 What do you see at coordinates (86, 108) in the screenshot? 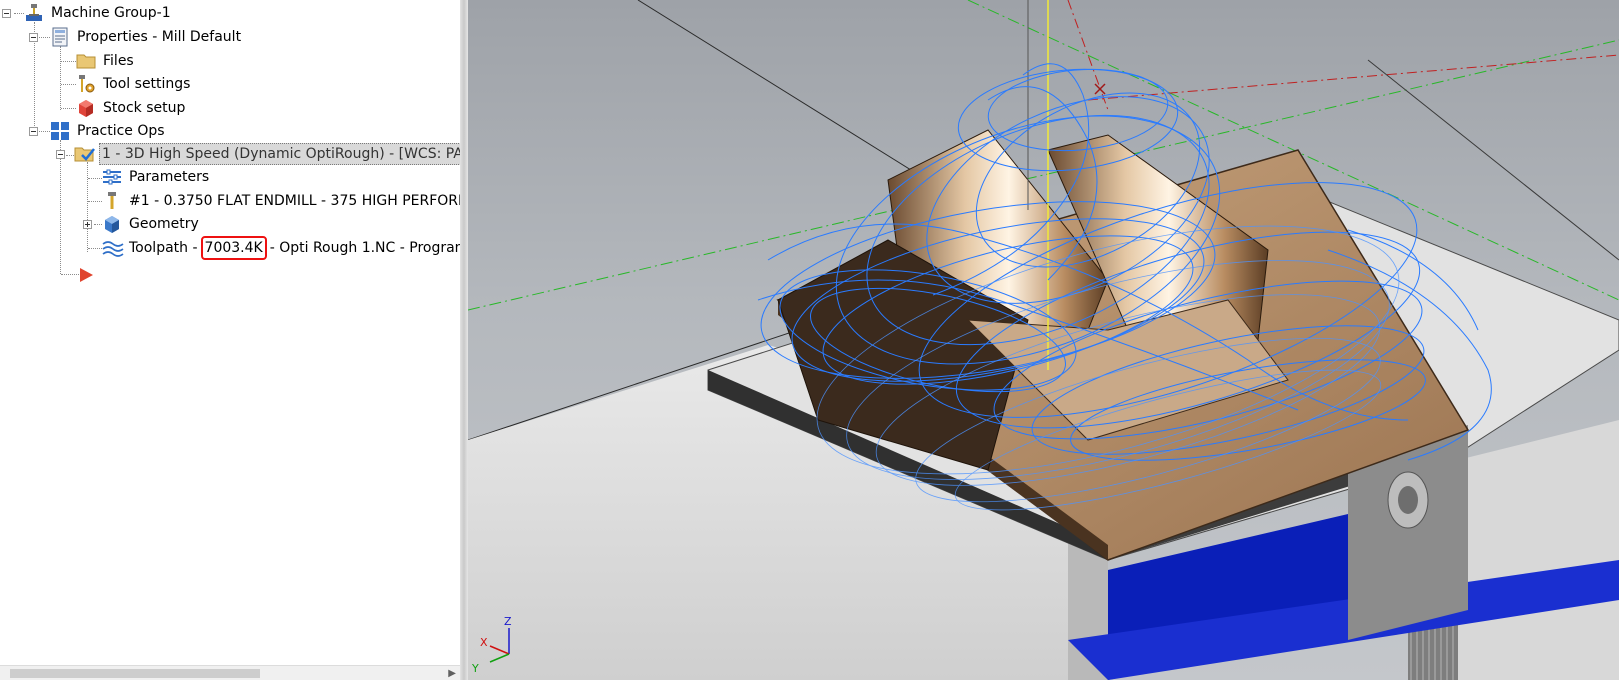
I see `stock-icon` at bounding box center [86, 108].